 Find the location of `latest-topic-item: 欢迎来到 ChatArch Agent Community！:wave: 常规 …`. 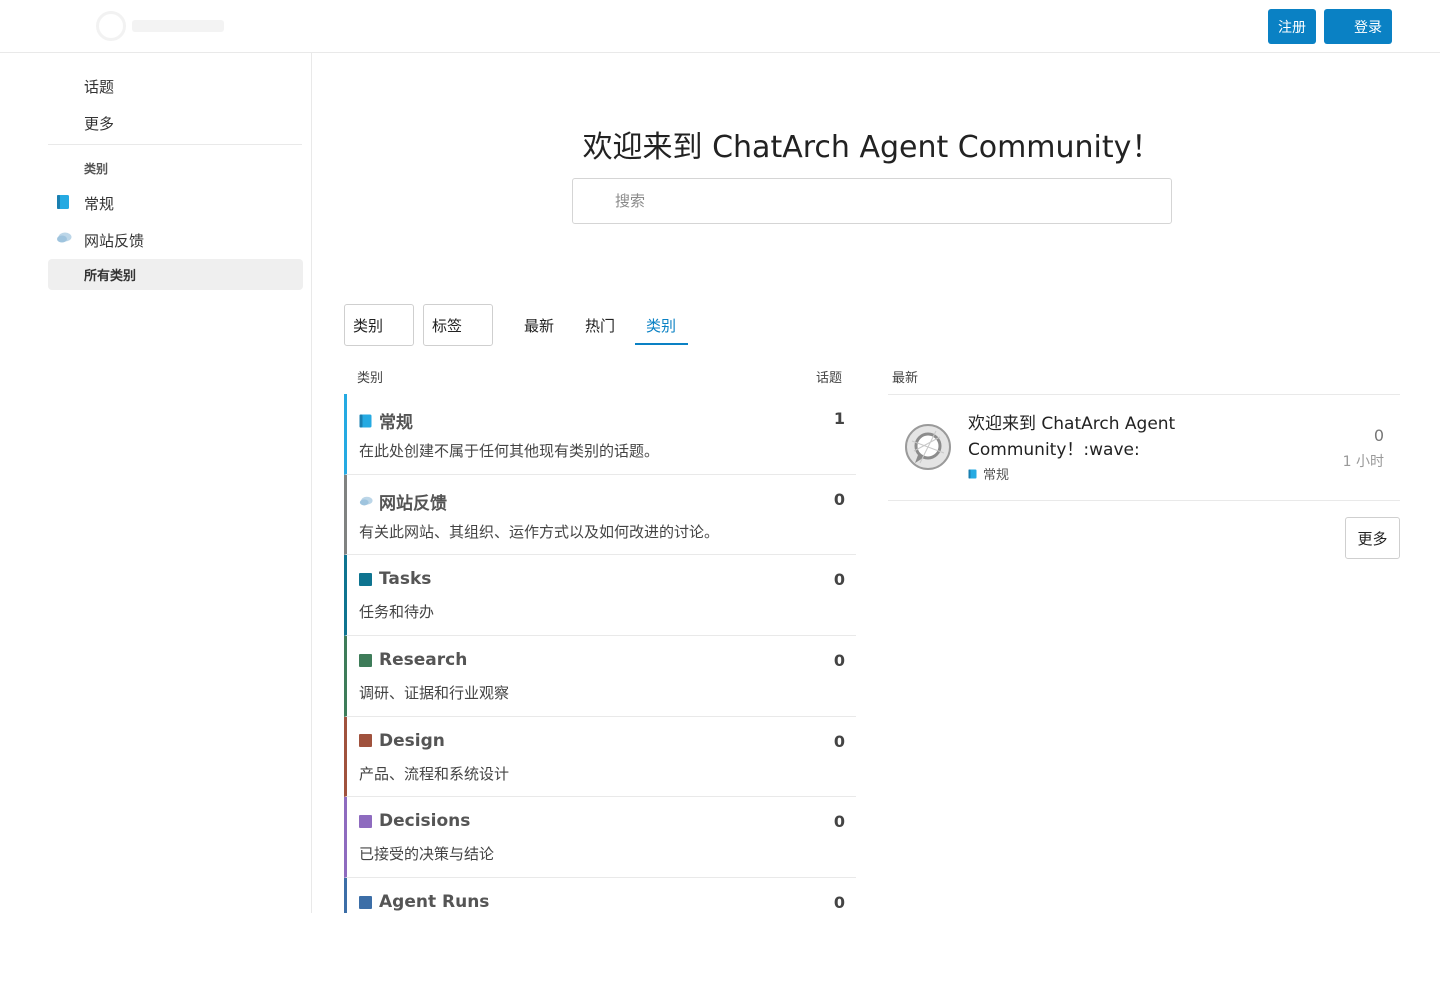

latest-topic-item: 欢迎来到 ChatArch Agent Community！:wave: 常规 … is located at coordinates (1144, 448).